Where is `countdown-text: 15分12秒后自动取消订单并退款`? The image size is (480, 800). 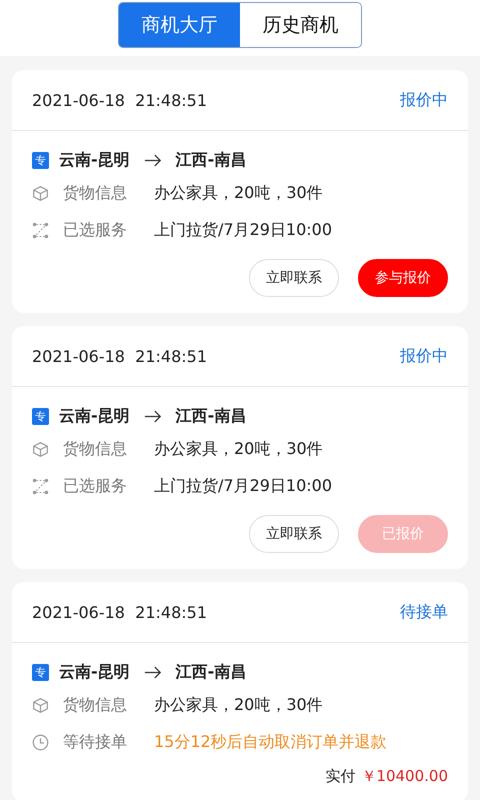 countdown-text: 15分12秒后自动取消订单并退款 is located at coordinates (270, 742).